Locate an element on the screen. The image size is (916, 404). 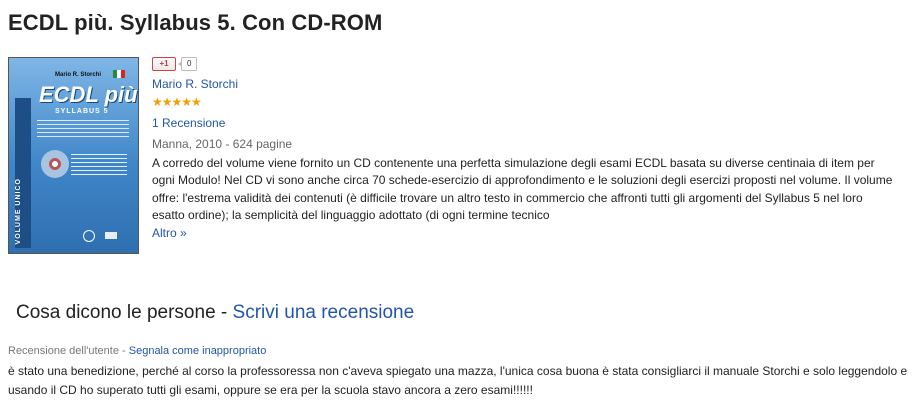
publisher-mark-icon is located at coordinates (111, 235).